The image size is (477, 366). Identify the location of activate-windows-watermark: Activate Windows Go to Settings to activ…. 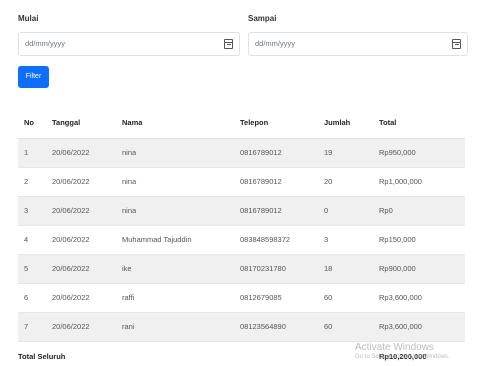
(402, 351).